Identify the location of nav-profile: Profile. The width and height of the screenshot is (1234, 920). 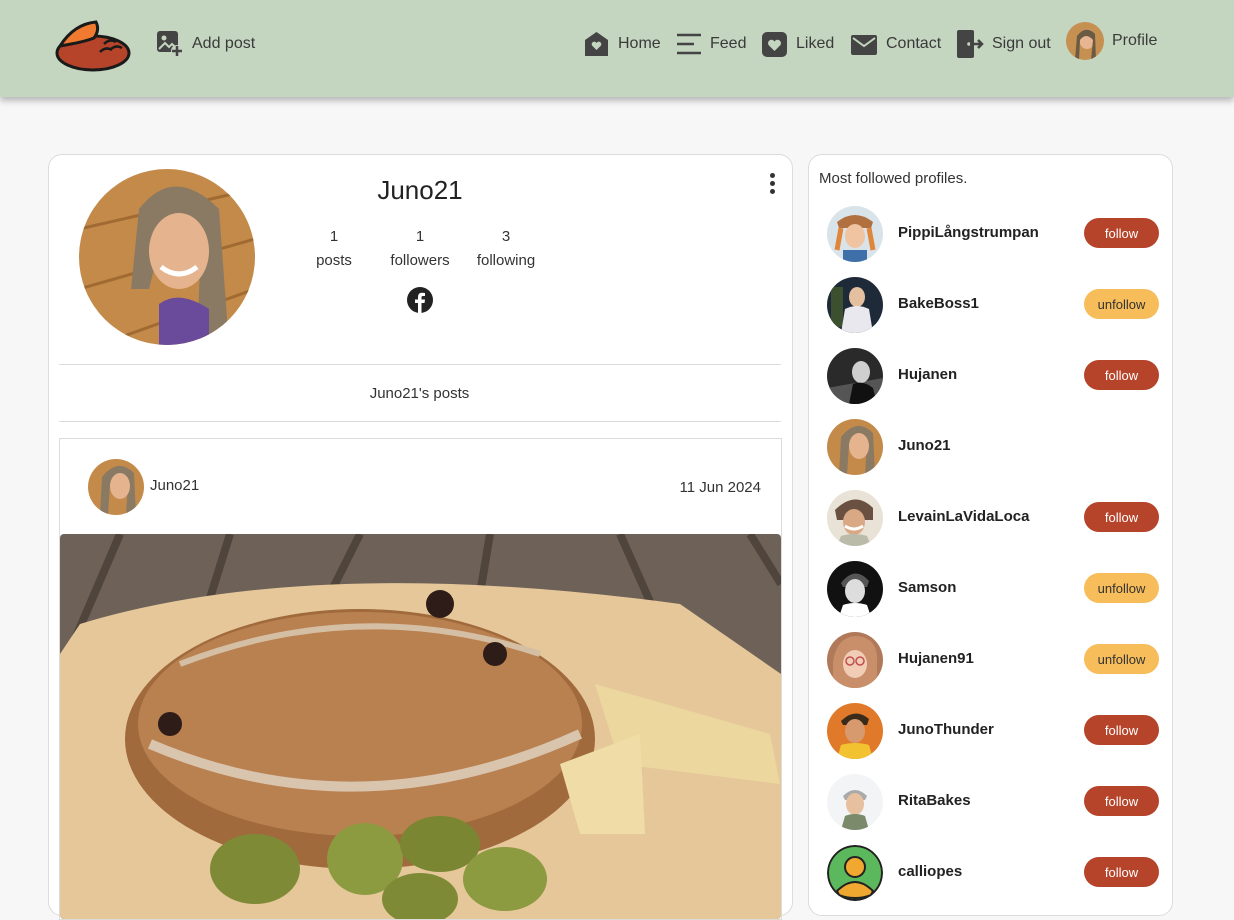
(1112, 41).